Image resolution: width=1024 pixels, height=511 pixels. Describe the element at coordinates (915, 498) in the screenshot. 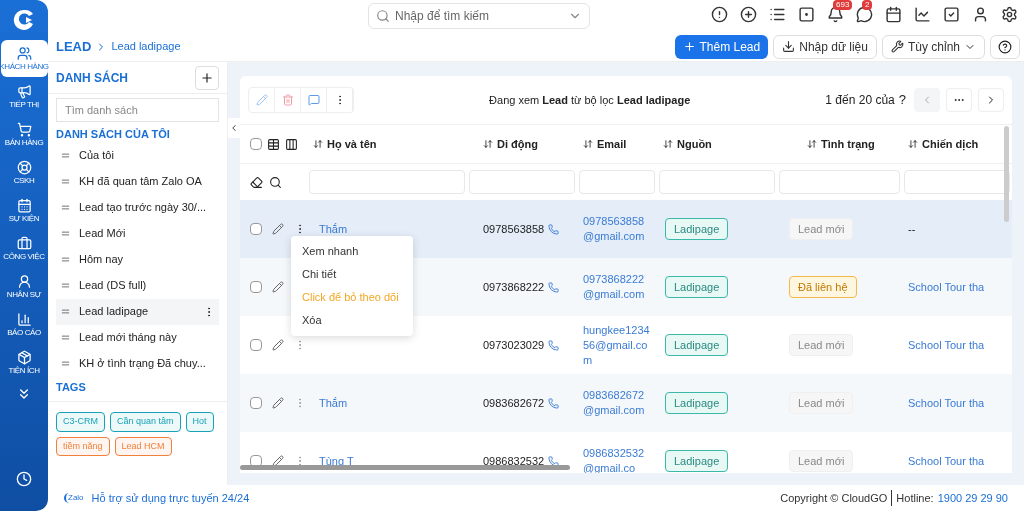

I see `hotline-label: Hotline:` at that location.